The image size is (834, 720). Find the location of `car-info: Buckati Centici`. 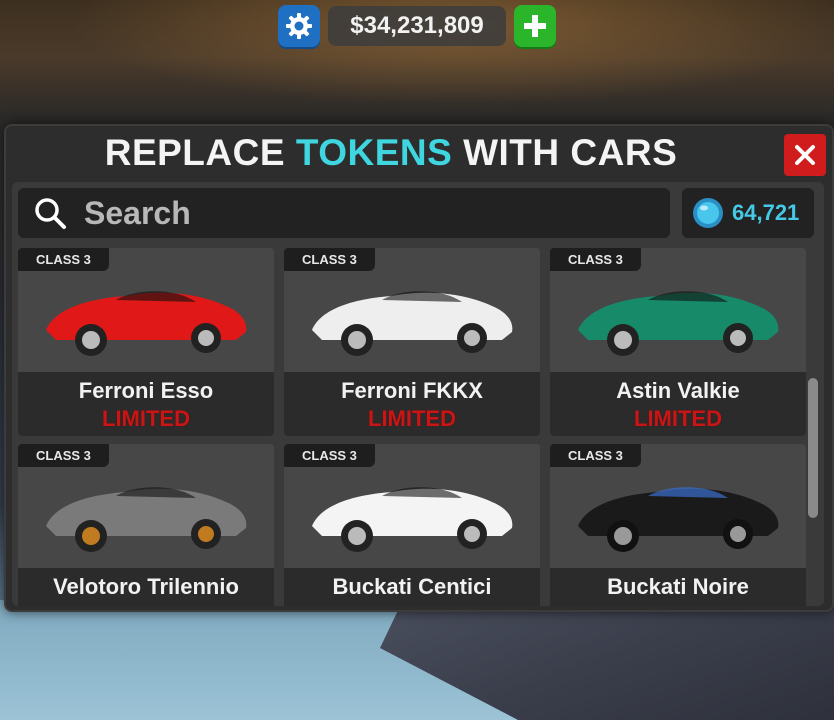

car-info: Buckati Centici is located at coordinates (412, 587).